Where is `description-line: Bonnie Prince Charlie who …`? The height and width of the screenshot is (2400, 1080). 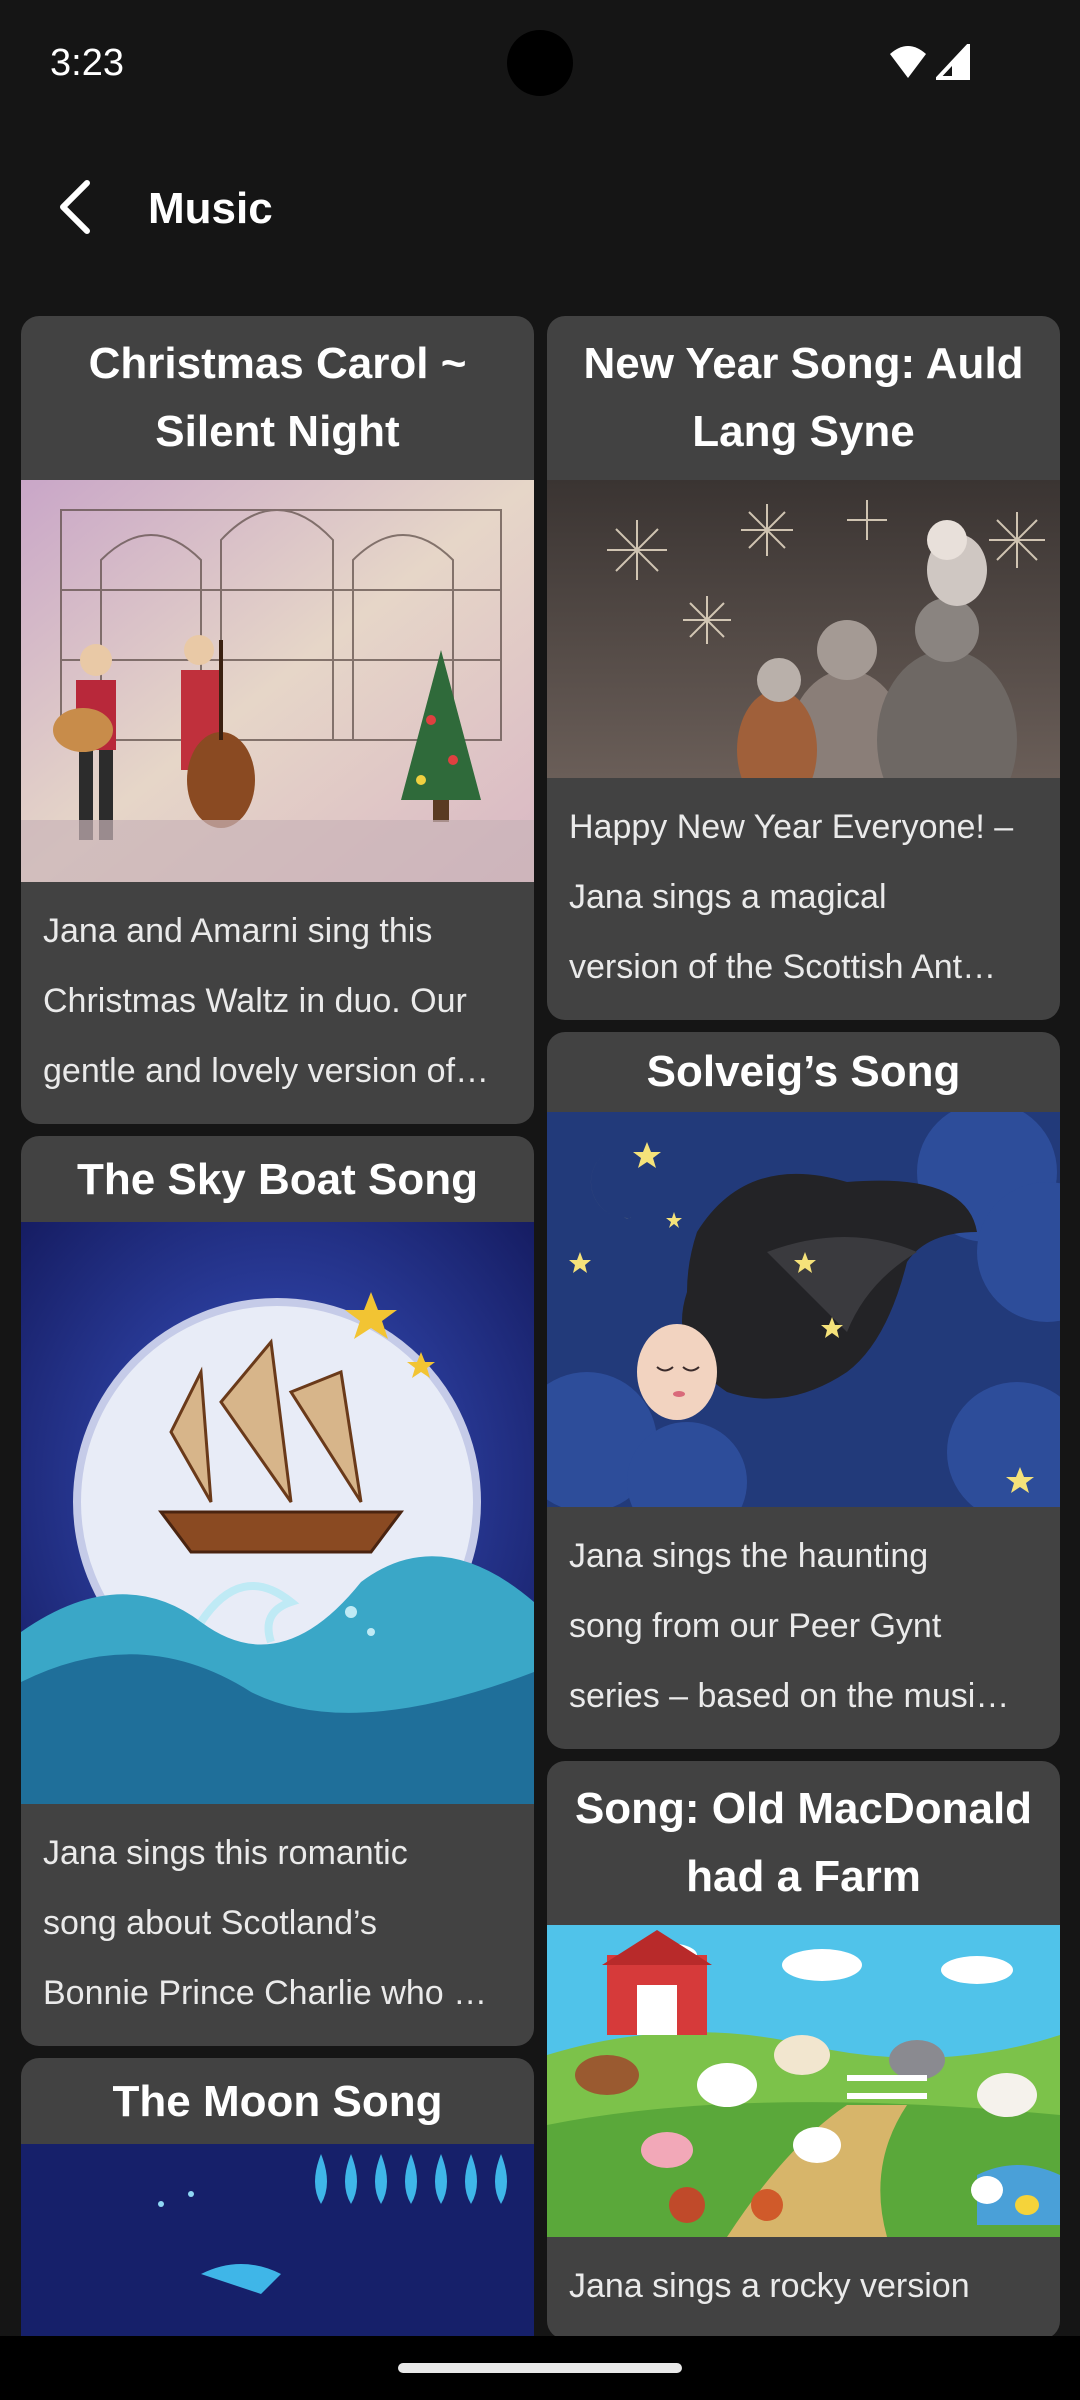 description-line: Bonnie Prince Charlie who … is located at coordinates (265, 1993).